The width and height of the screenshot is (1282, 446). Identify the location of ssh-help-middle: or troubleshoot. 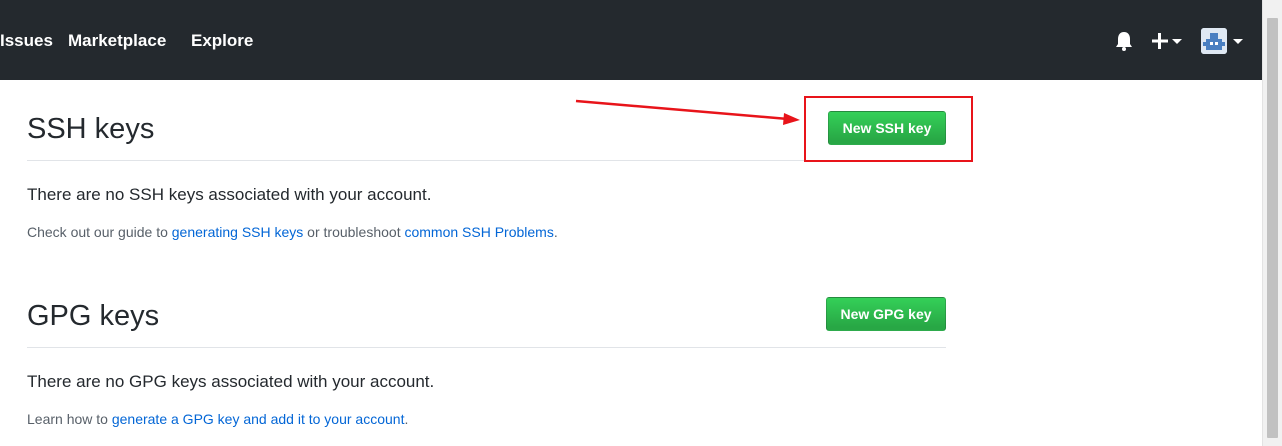
(354, 232).